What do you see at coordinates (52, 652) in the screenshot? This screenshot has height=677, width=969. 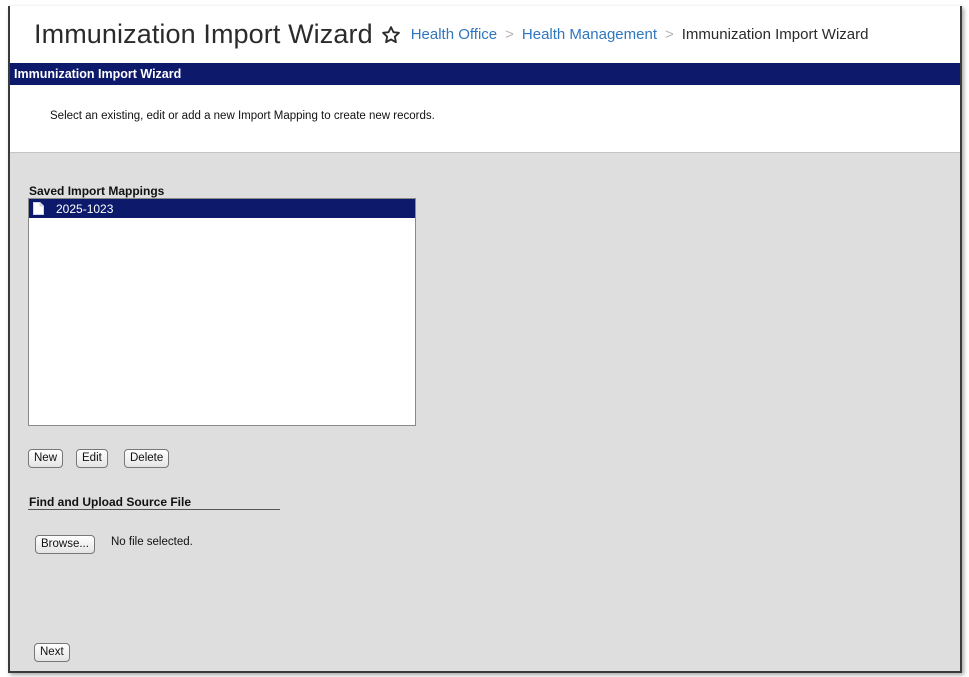 I see `next-button: Next` at bounding box center [52, 652].